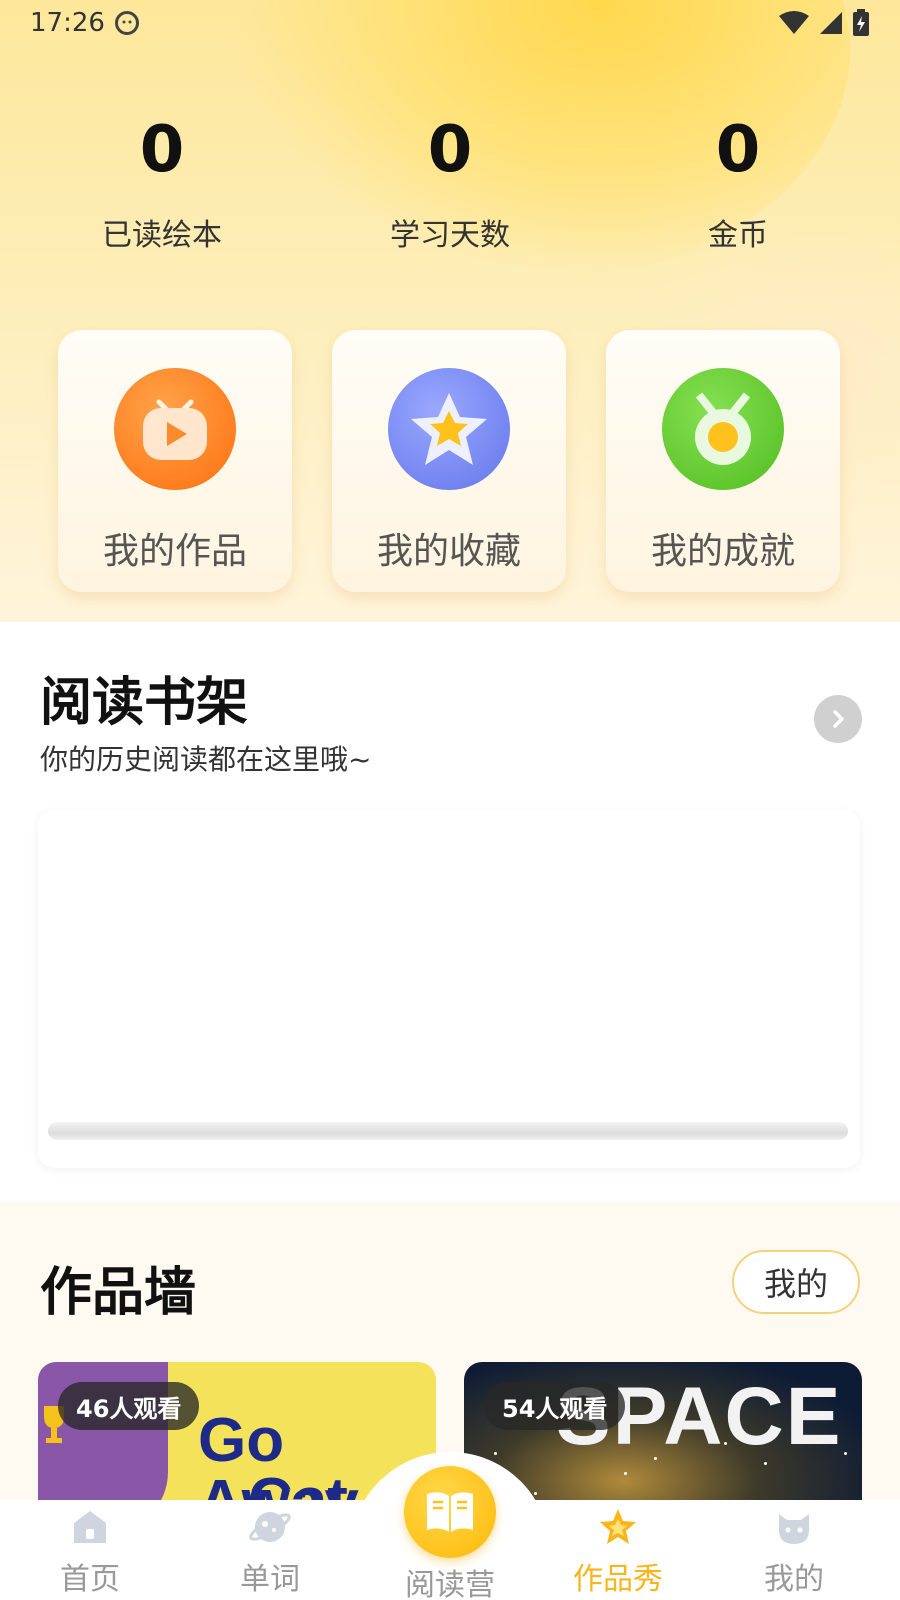  I want to click on home-icon, so click(90, 1527).